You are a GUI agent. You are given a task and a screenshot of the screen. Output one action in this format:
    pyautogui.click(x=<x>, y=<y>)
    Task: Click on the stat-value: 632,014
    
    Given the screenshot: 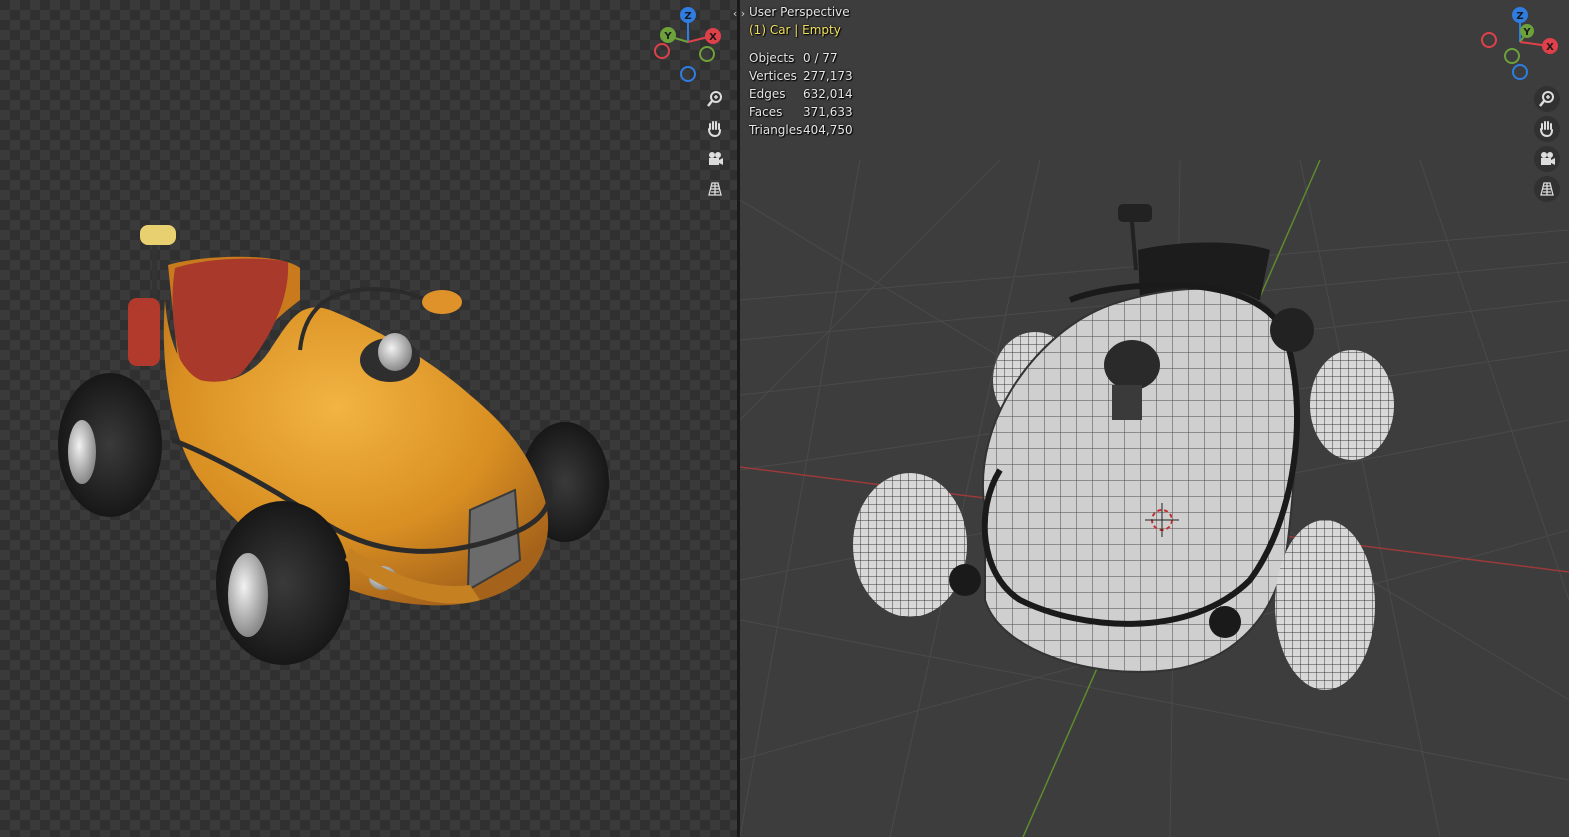 What is the action you would take?
    pyautogui.click(x=828, y=94)
    